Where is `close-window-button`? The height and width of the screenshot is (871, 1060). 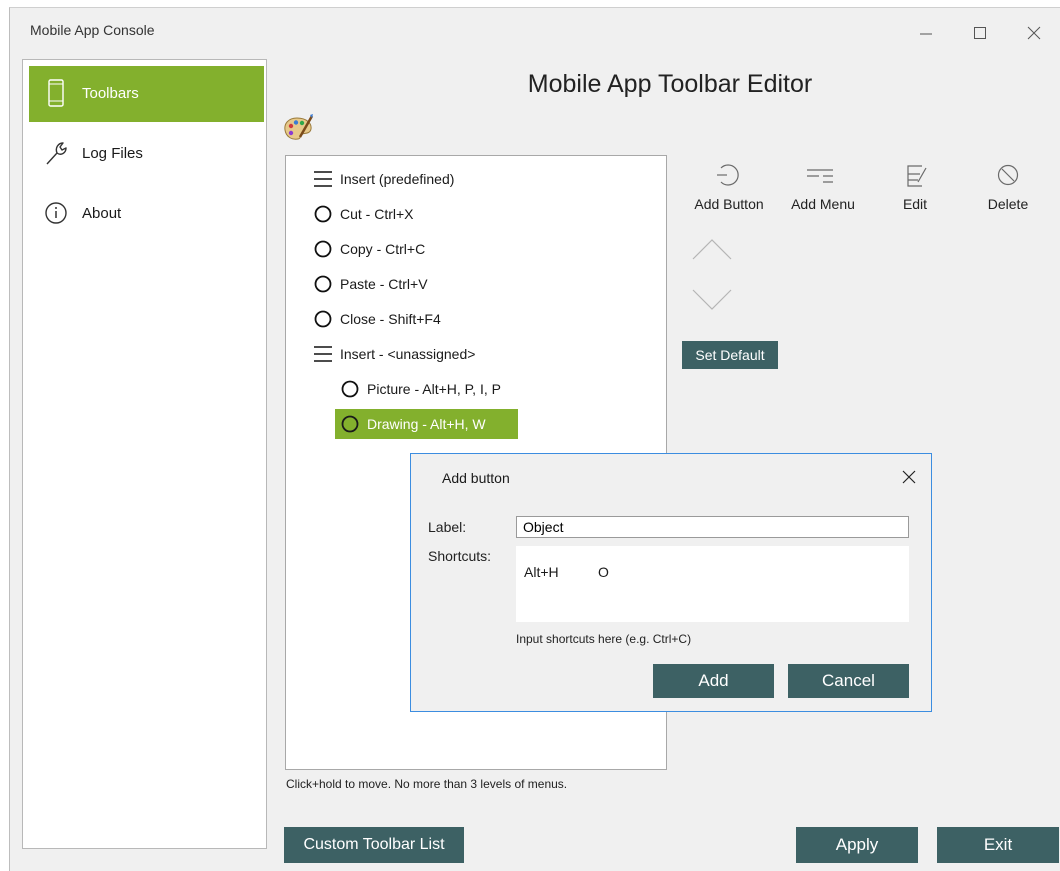 close-window-button is located at coordinates (1034, 33).